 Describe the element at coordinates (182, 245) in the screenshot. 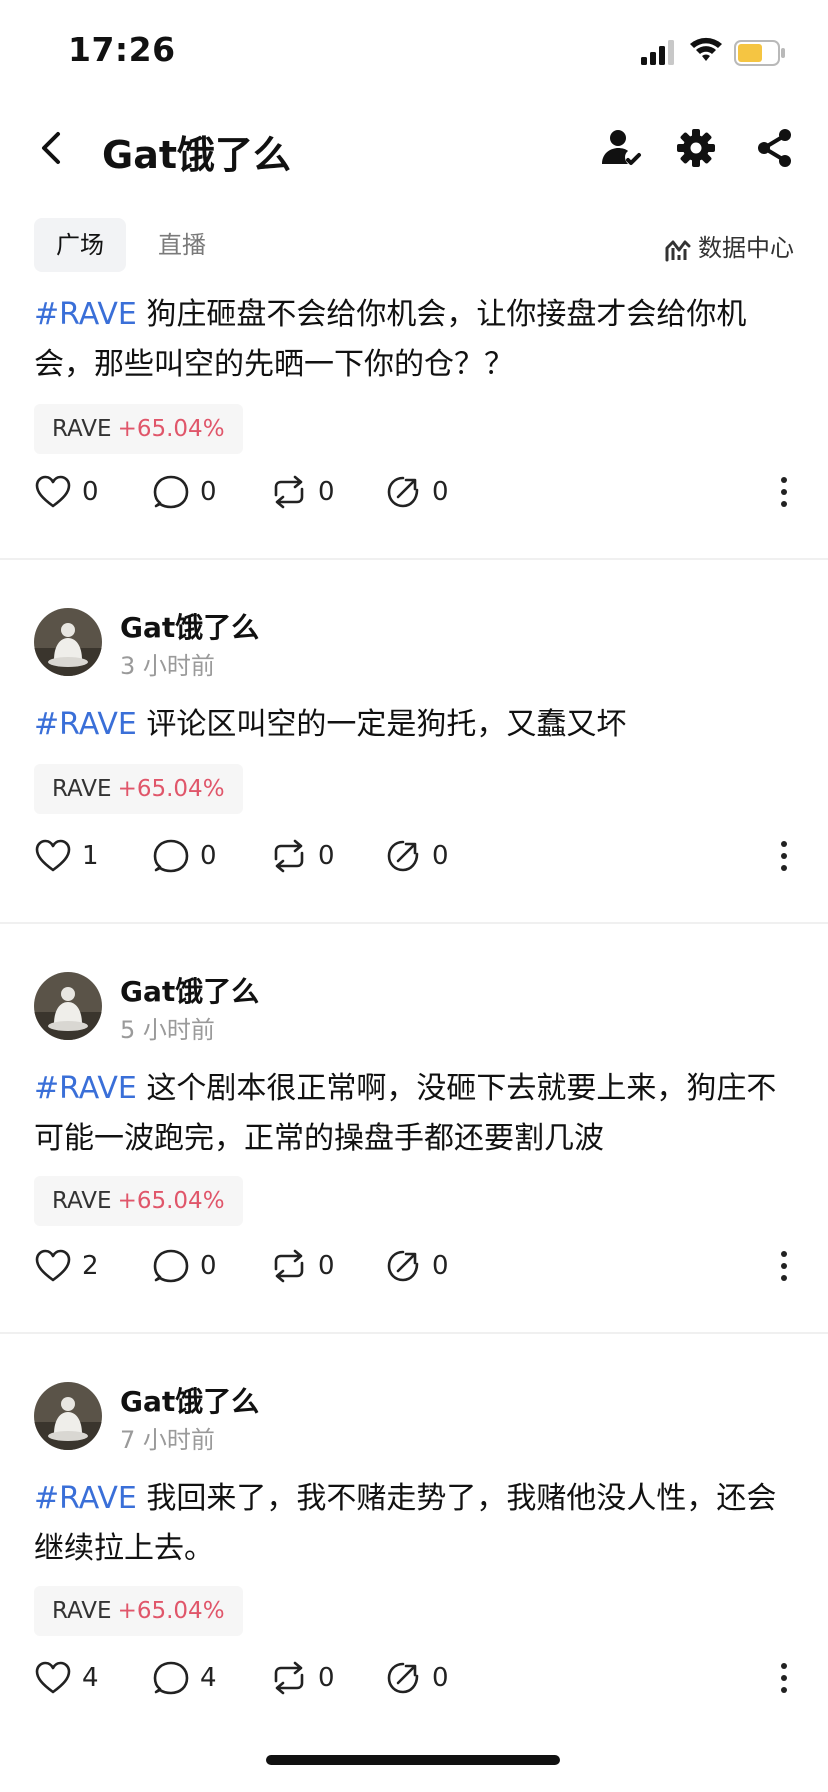

I see `tab-live: 直播` at that location.